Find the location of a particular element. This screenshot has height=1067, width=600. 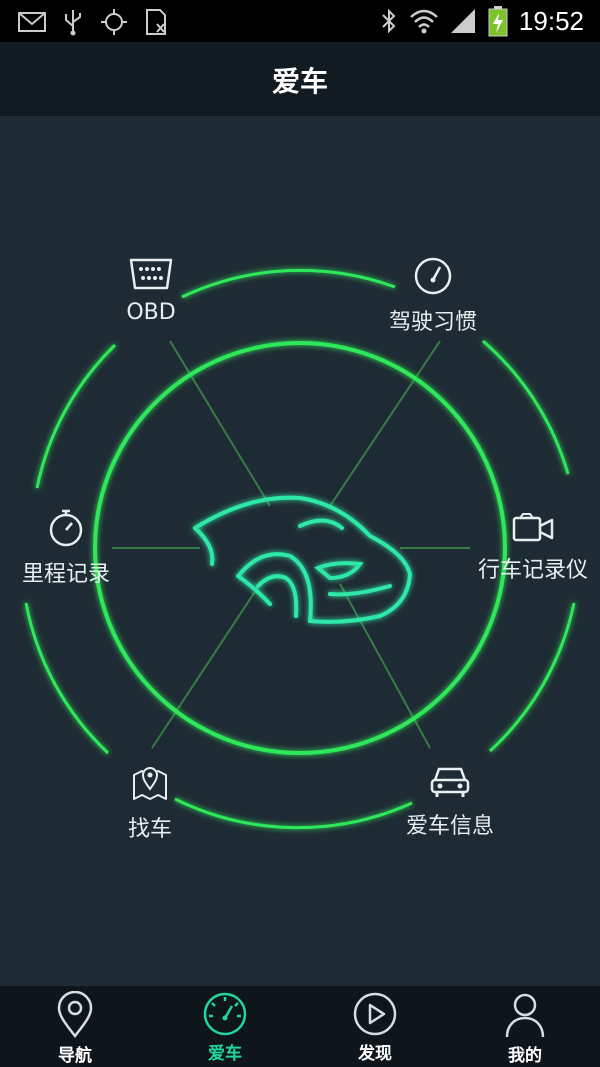

feature-mileage: 里程记录 is located at coordinates (66, 548).